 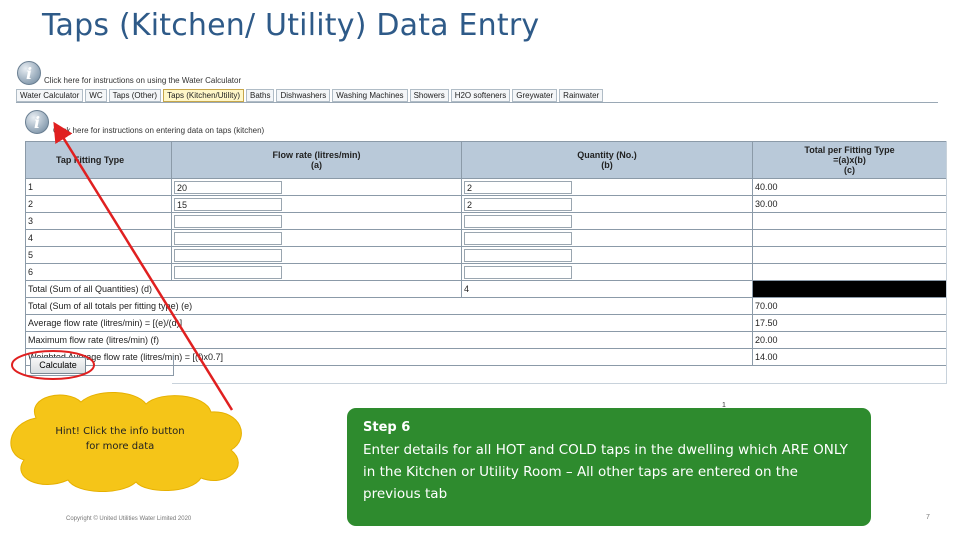 I want to click on row-id: 5, so click(x=98, y=255).